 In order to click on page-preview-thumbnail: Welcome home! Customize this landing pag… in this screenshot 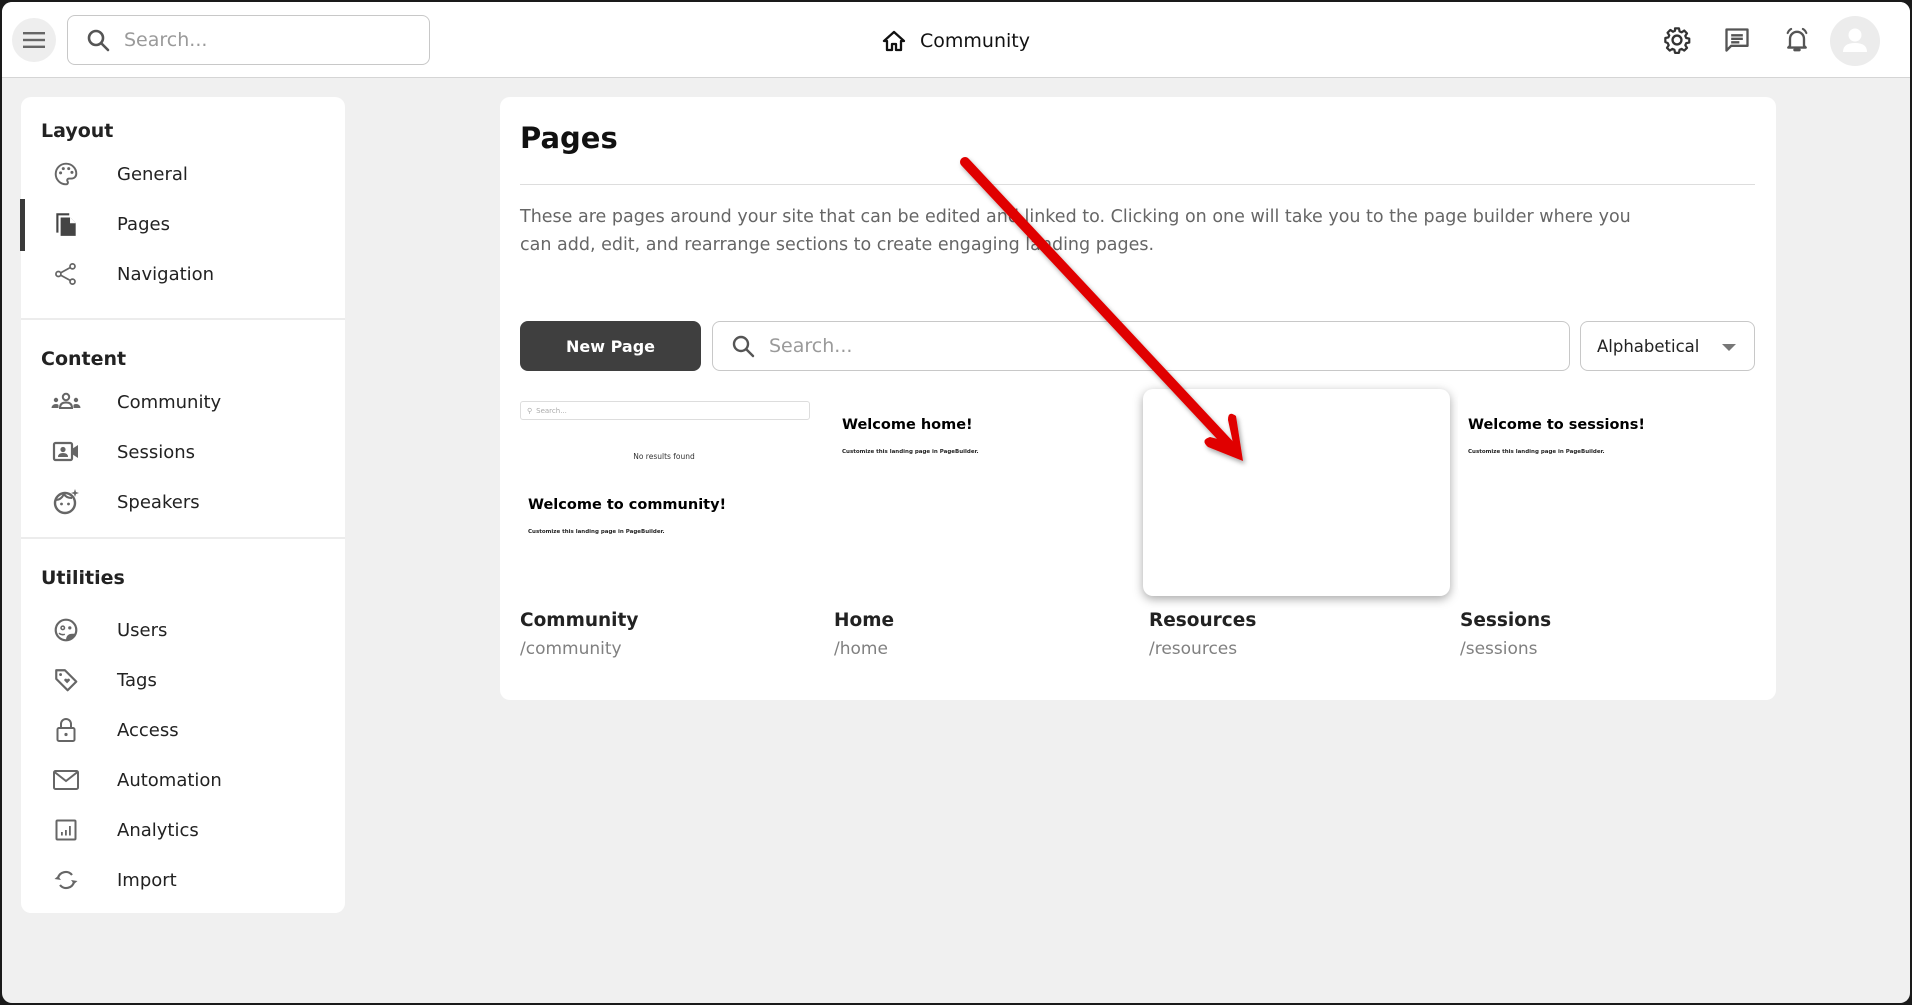, I will do `click(985, 492)`.